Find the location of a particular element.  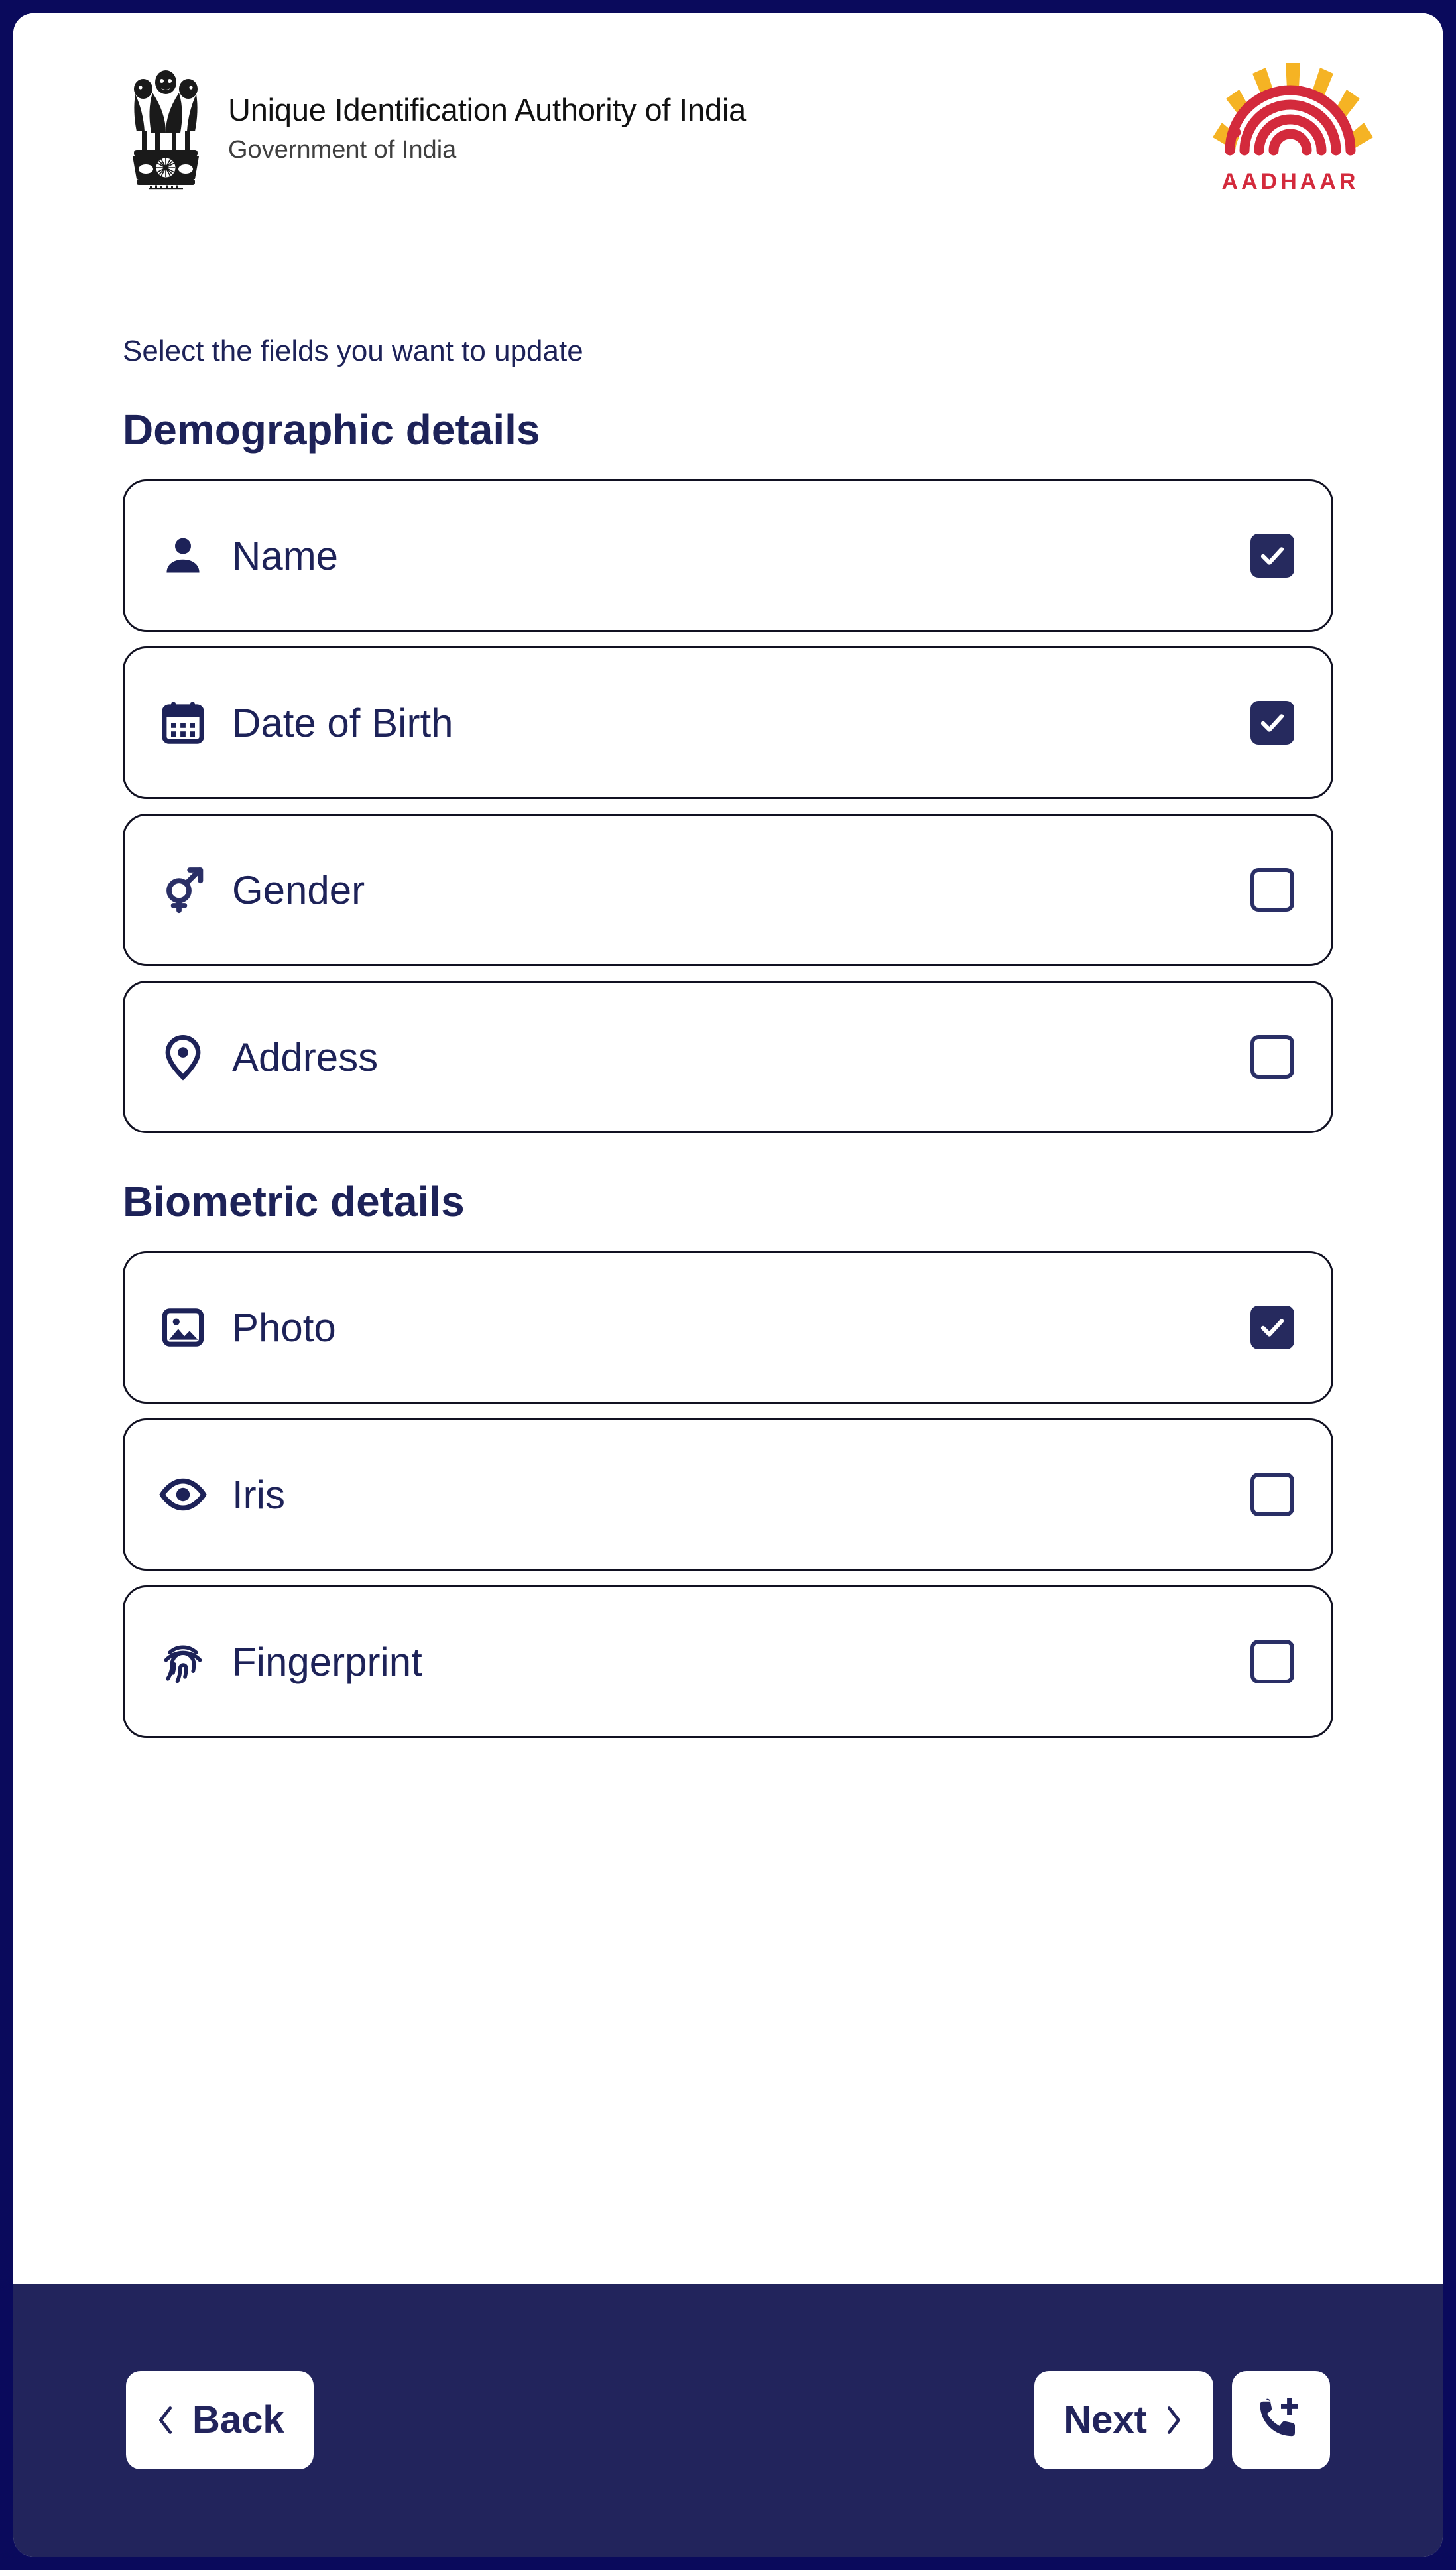

eye-icon is located at coordinates (183, 1494).